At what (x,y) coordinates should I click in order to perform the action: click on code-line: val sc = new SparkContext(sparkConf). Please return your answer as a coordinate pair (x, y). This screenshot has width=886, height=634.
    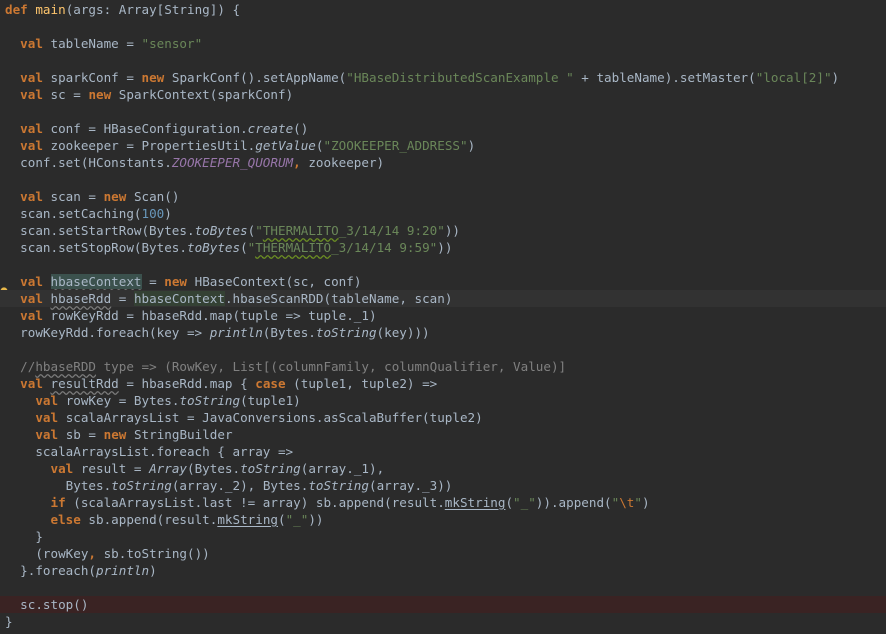
    Looking at the image, I should click on (443, 94).